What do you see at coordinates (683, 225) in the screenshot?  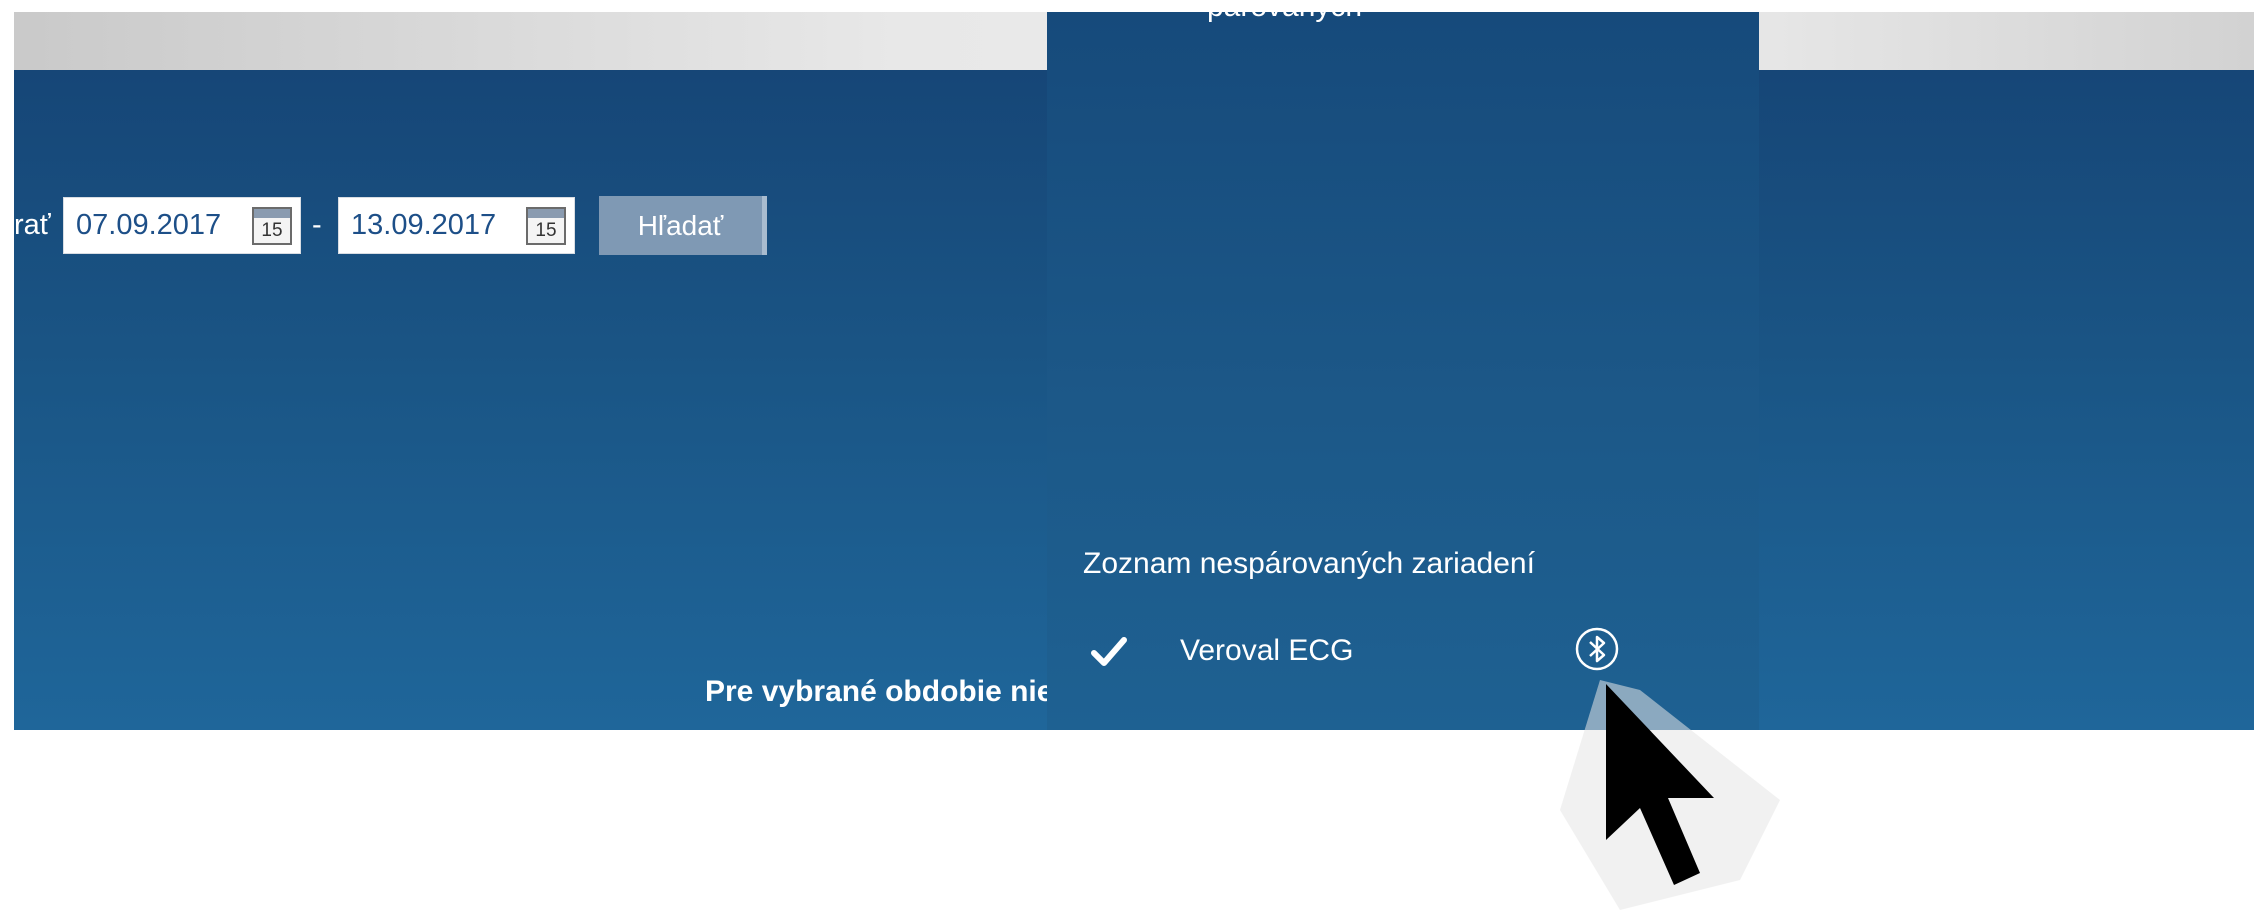 I see `search-button: Hľadať` at bounding box center [683, 225].